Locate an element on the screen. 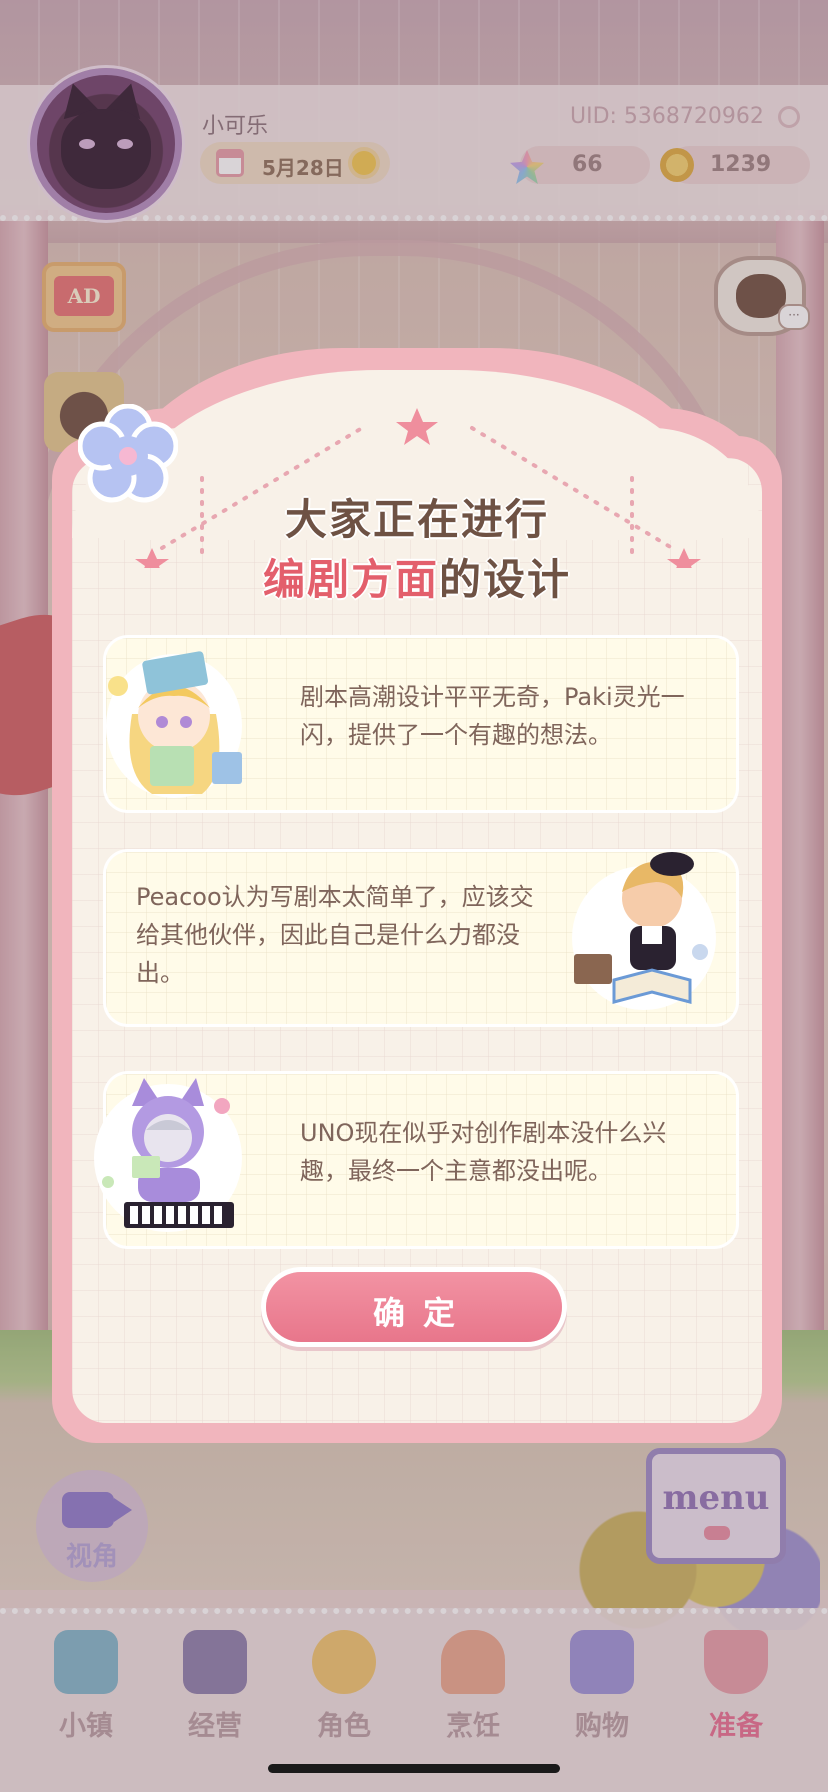 This screenshot has height=1792, width=828. confirm-button-label: 确定 is located at coordinates (422, 1313).